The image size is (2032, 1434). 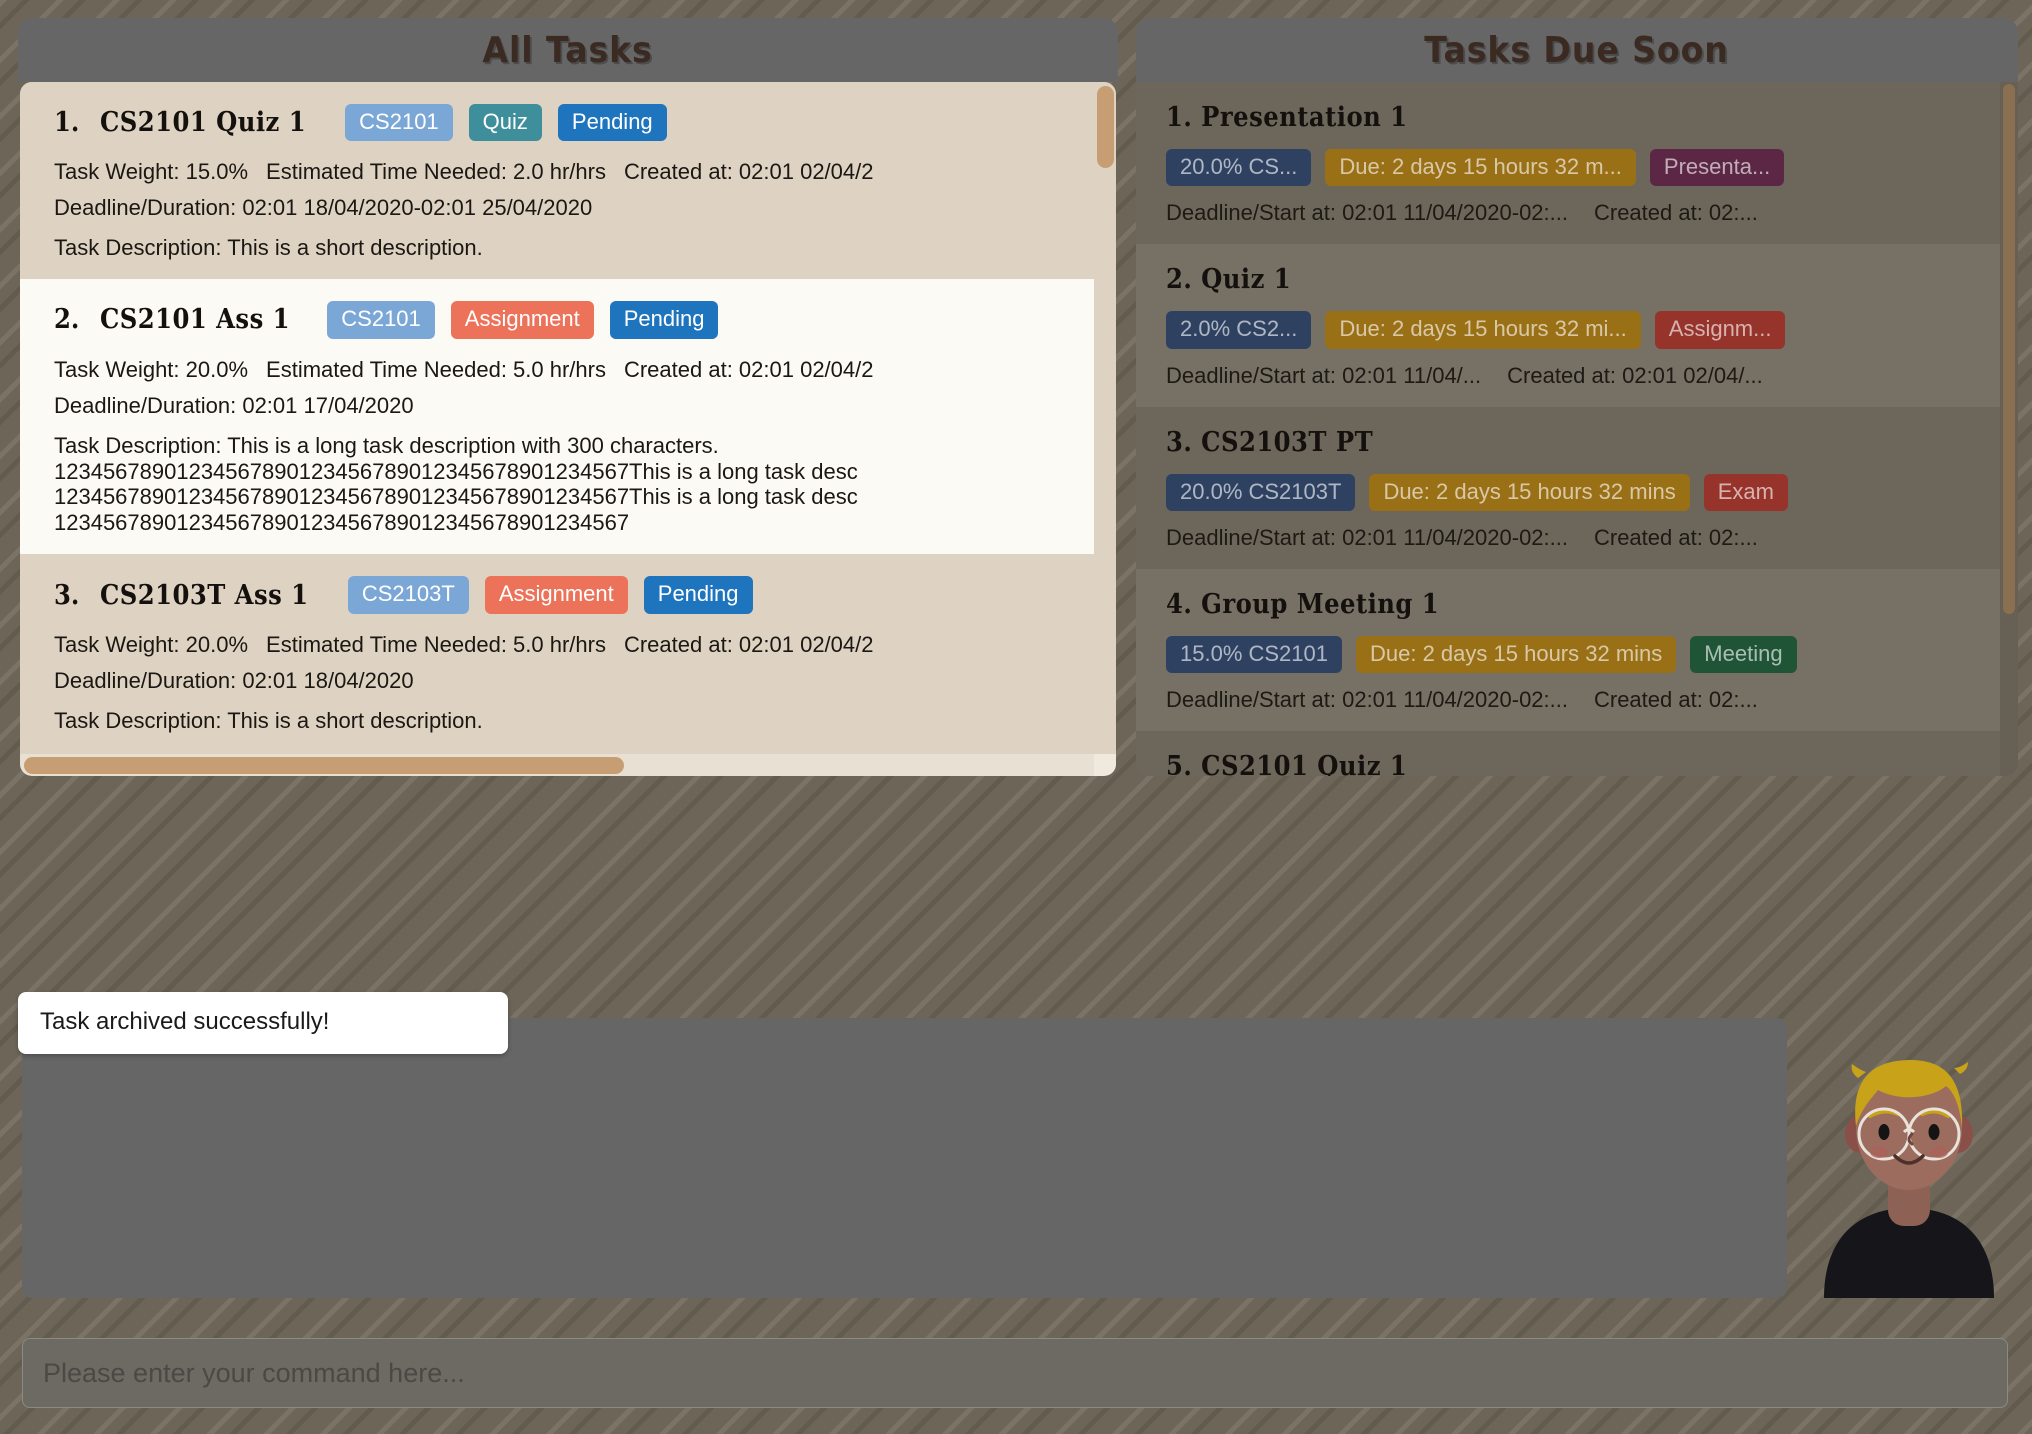 I want to click on assistant-avatar, so click(x=1909, y=1160).